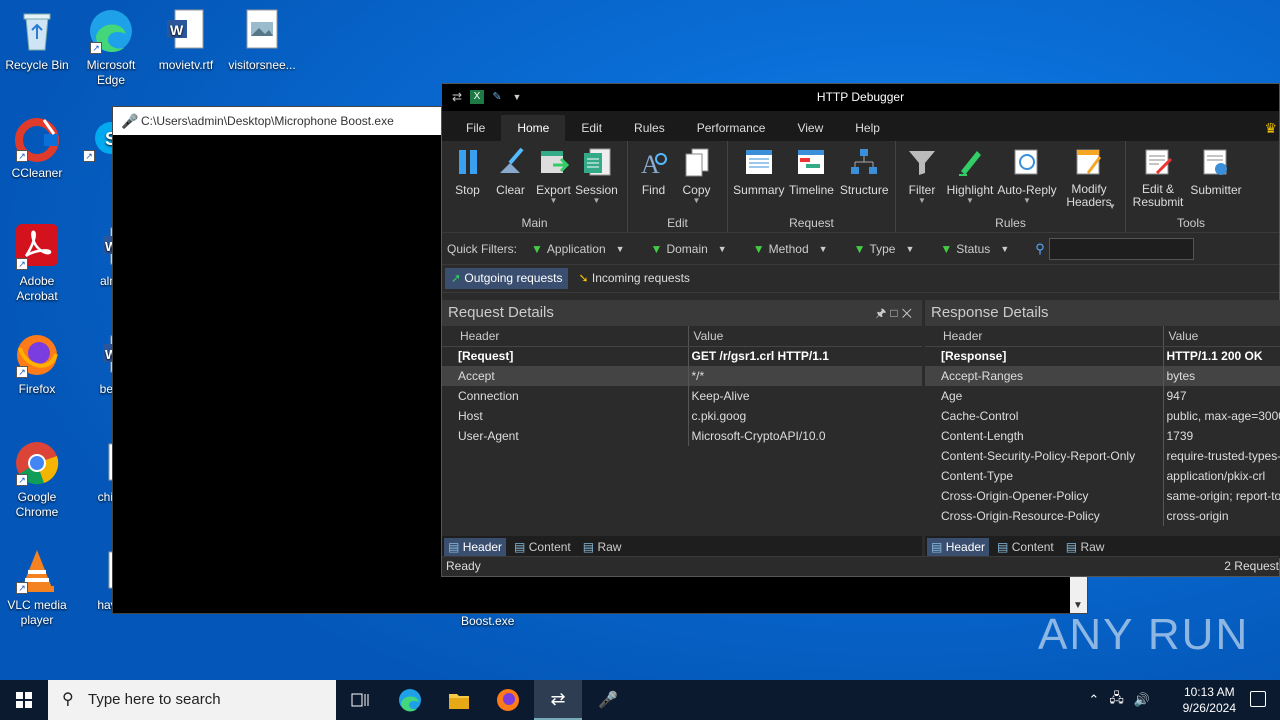 This screenshot has height=720, width=1280. Describe the element at coordinates (1102, 436) in the screenshot. I see `table-row: Content-Length 1739` at that location.